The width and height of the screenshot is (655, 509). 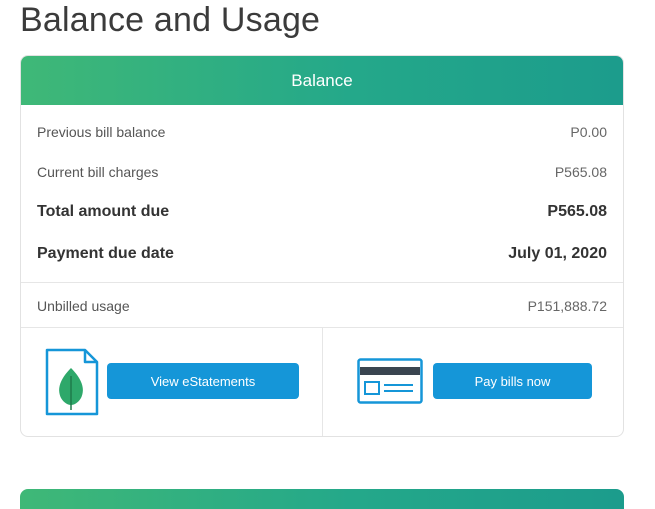 What do you see at coordinates (101, 132) in the screenshot?
I see `previous-bill-balance-label: Previous bill balance` at bounding box center [101, 132].